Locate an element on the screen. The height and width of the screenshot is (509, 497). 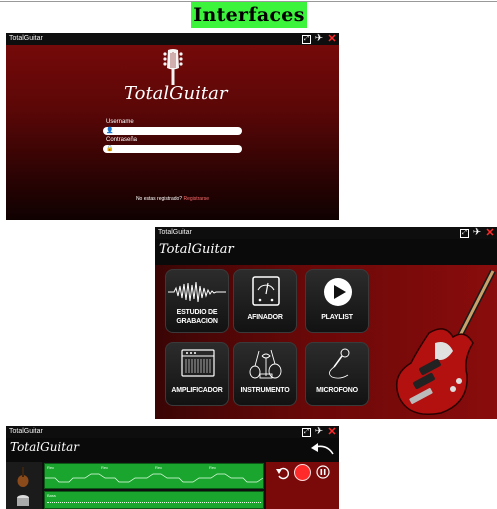
studio-header: TotalGuitar is located at coordinates (172, 450).